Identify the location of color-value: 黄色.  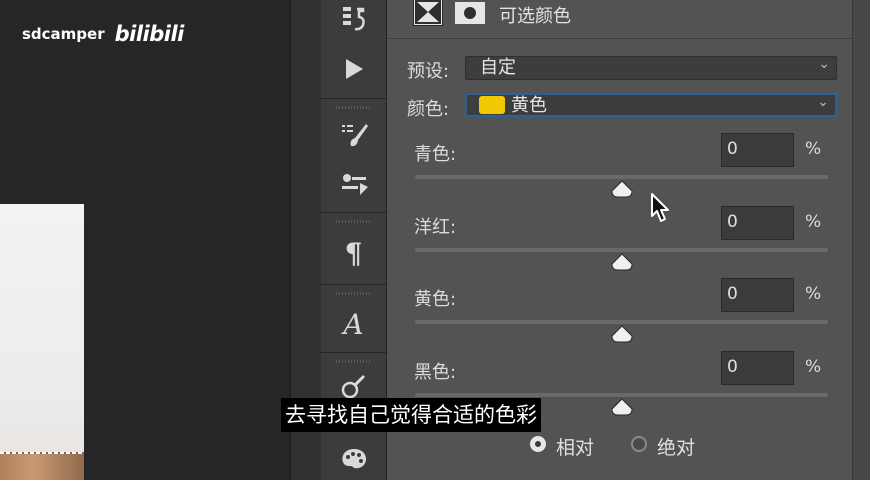
(529, 105).